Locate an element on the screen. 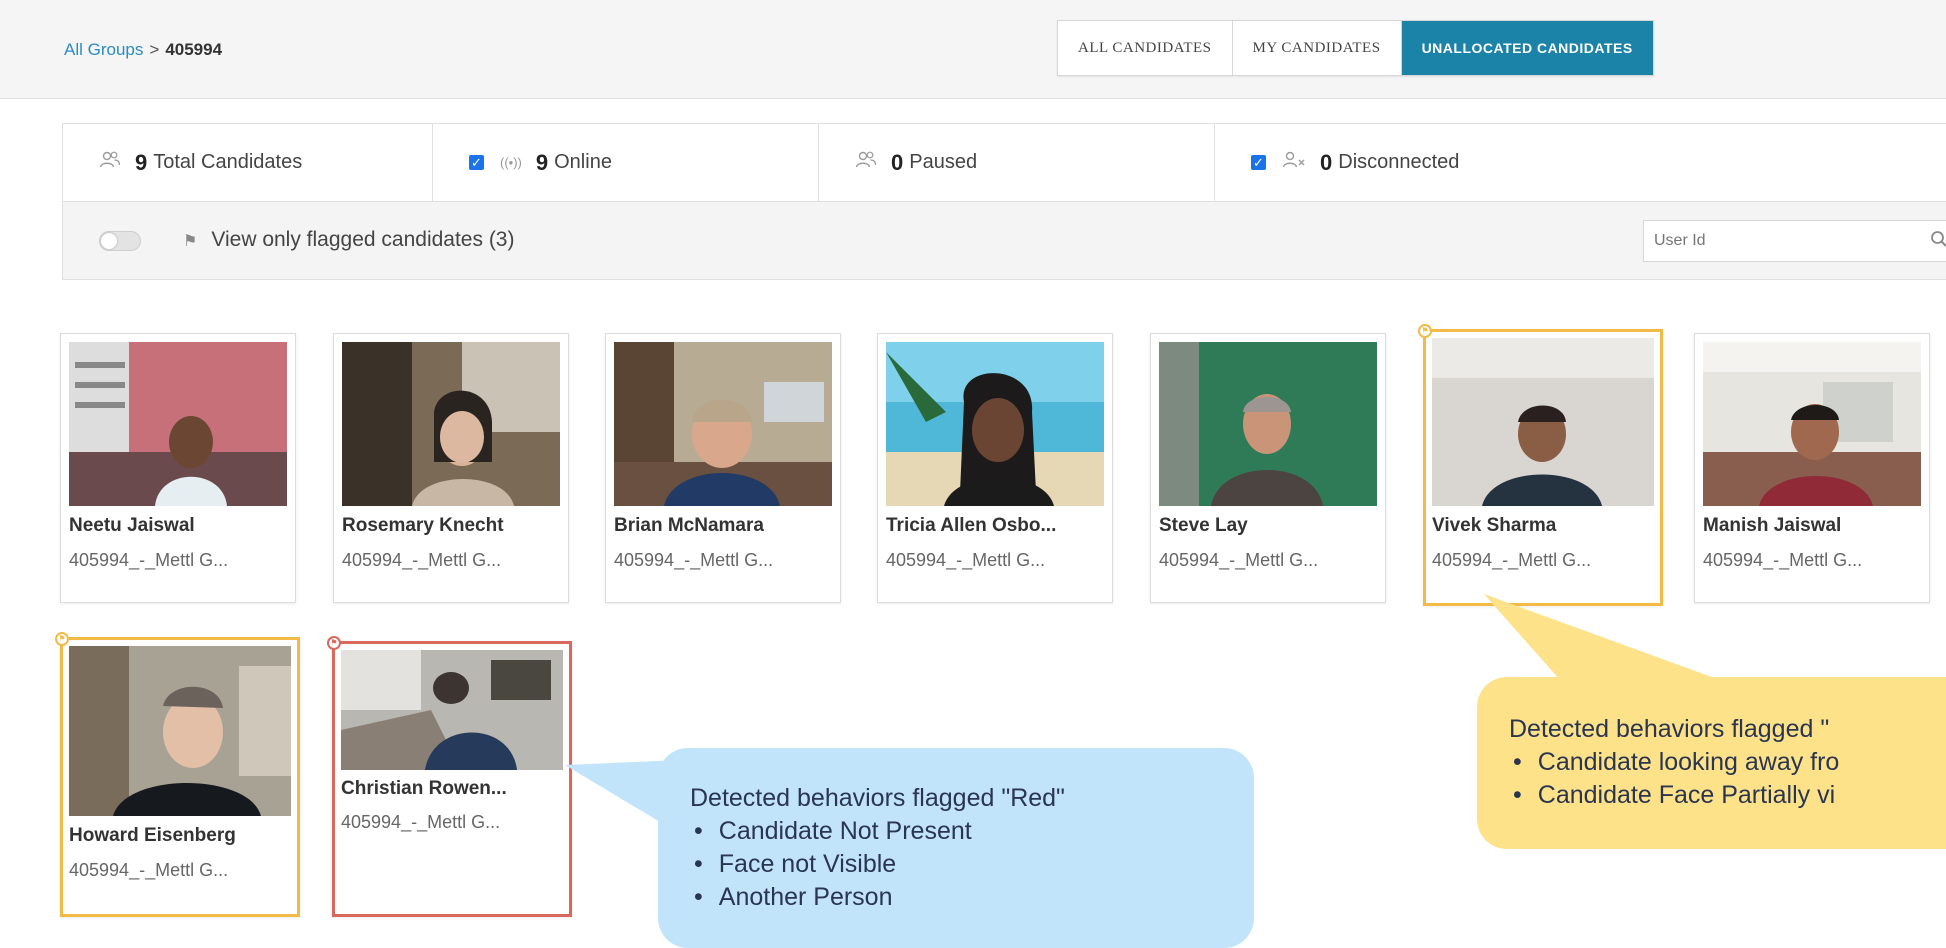 The width and height of the screenshot is (1946, 948). yellow-callout-item: Candidate Face Partially vi is located at coordinates (1674, 795).